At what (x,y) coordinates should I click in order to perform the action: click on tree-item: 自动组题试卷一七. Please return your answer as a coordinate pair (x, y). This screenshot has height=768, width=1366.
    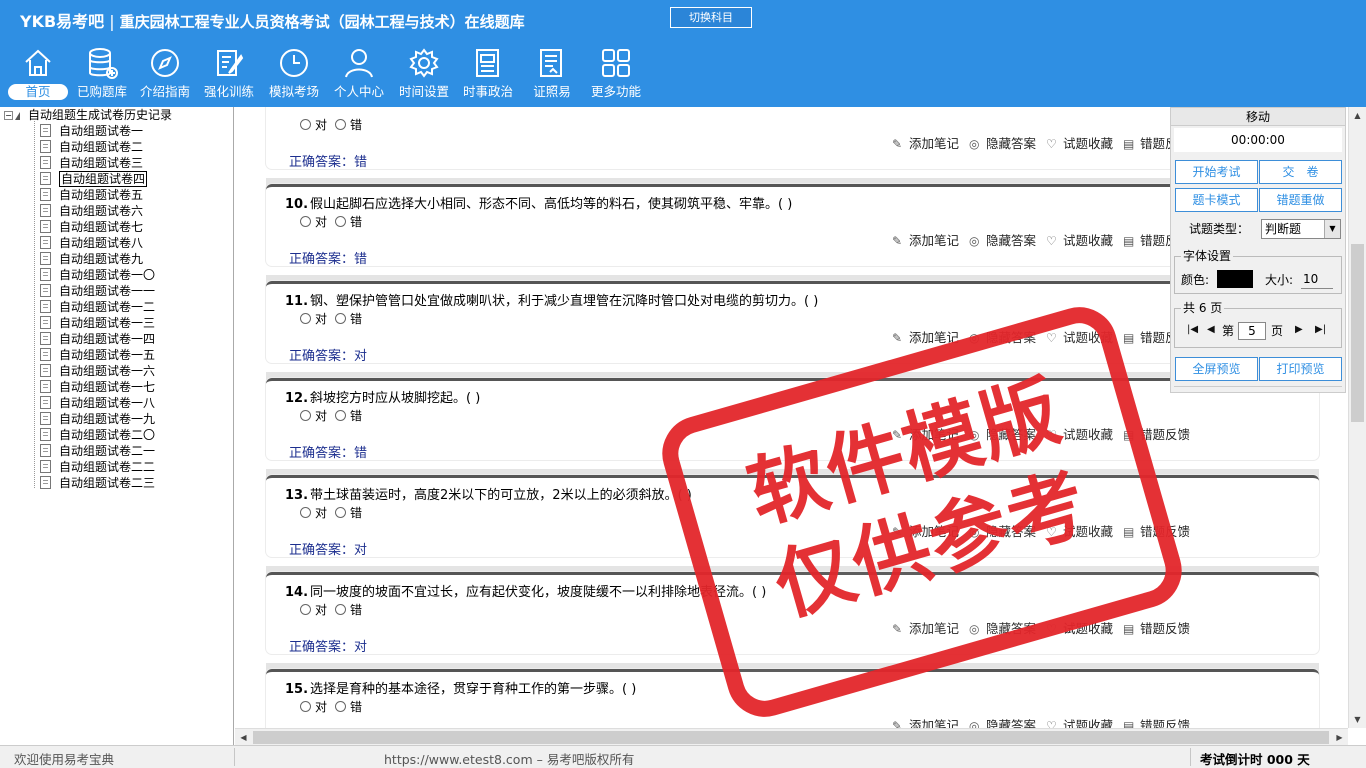
    Looking at the image, I should click on (97, 387).